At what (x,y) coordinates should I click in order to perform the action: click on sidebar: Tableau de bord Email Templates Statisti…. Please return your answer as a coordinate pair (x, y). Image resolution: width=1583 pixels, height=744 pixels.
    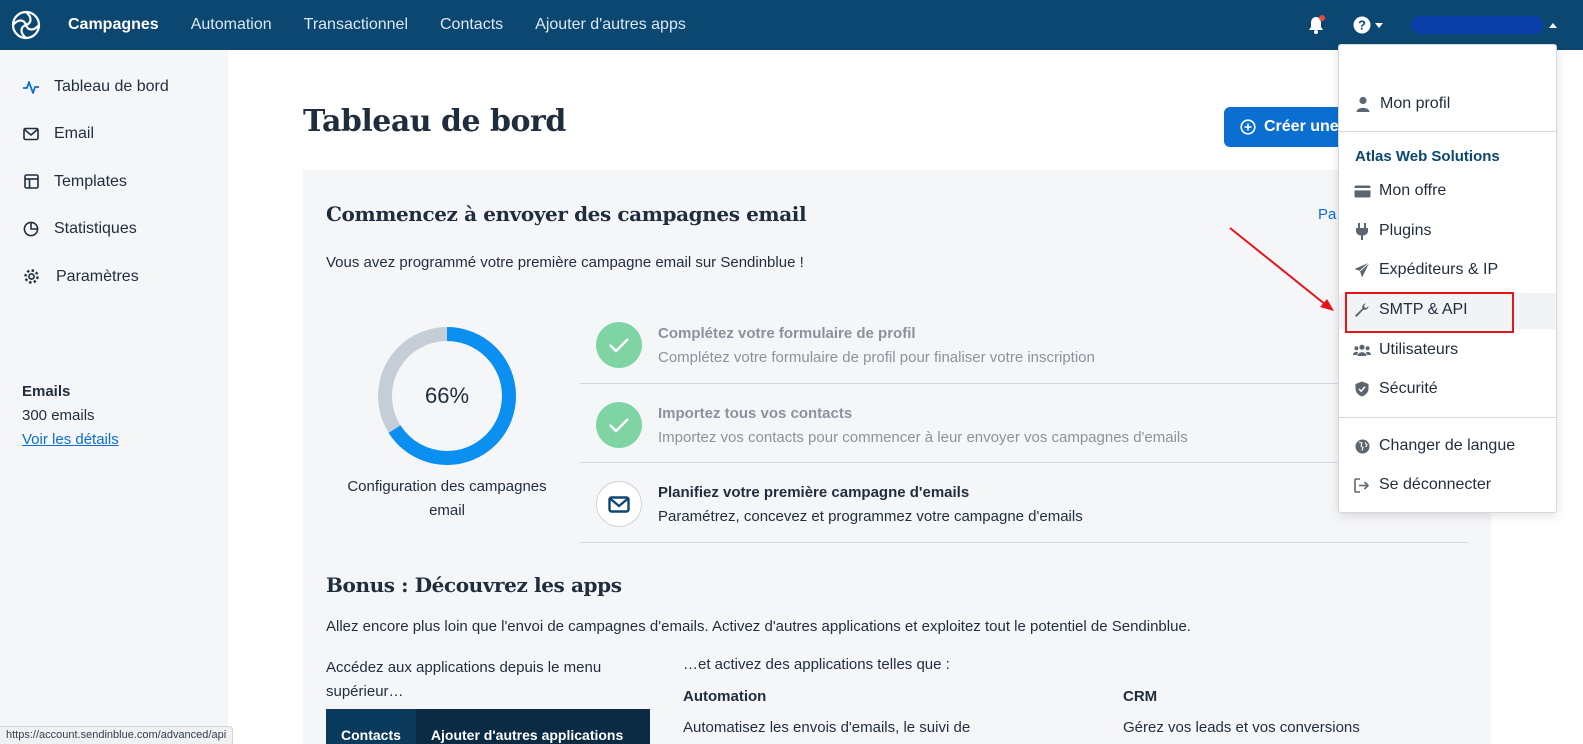
    Looking at the image, I should click on (114, 397).